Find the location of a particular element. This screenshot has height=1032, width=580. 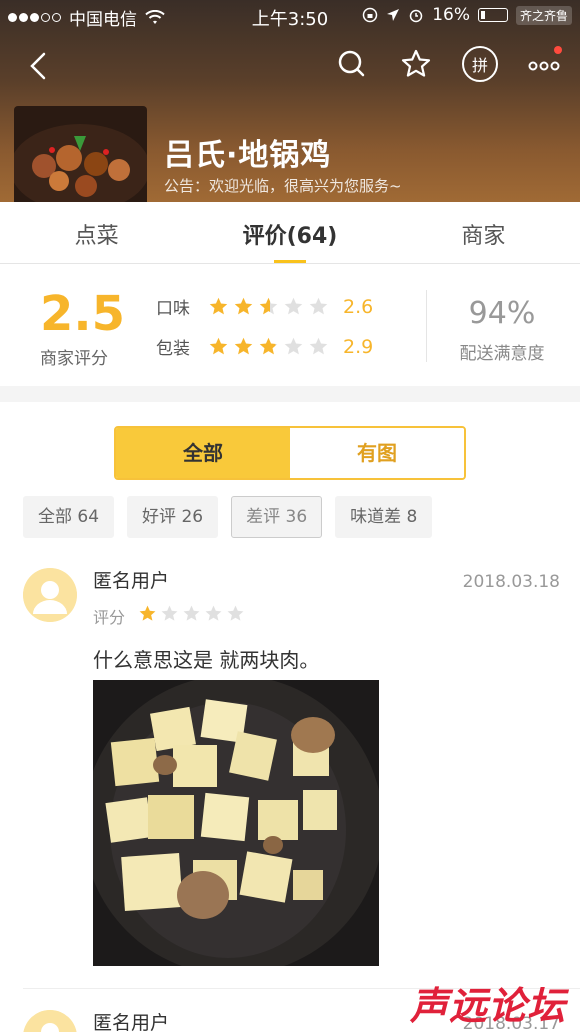

chip-all: 全部 64 is located at coordinates (69, 517).